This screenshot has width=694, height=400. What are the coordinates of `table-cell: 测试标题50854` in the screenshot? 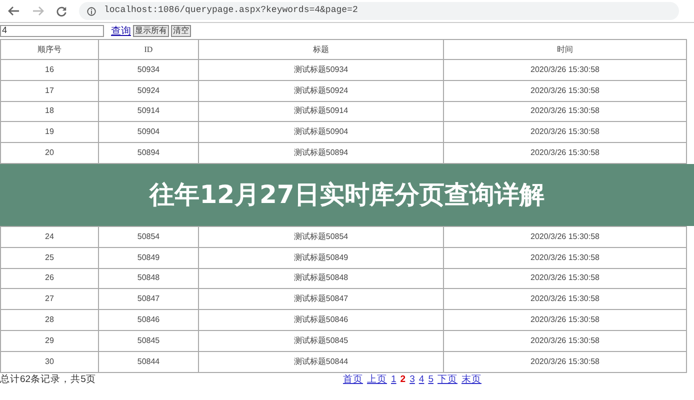 It's located at (321, 236).